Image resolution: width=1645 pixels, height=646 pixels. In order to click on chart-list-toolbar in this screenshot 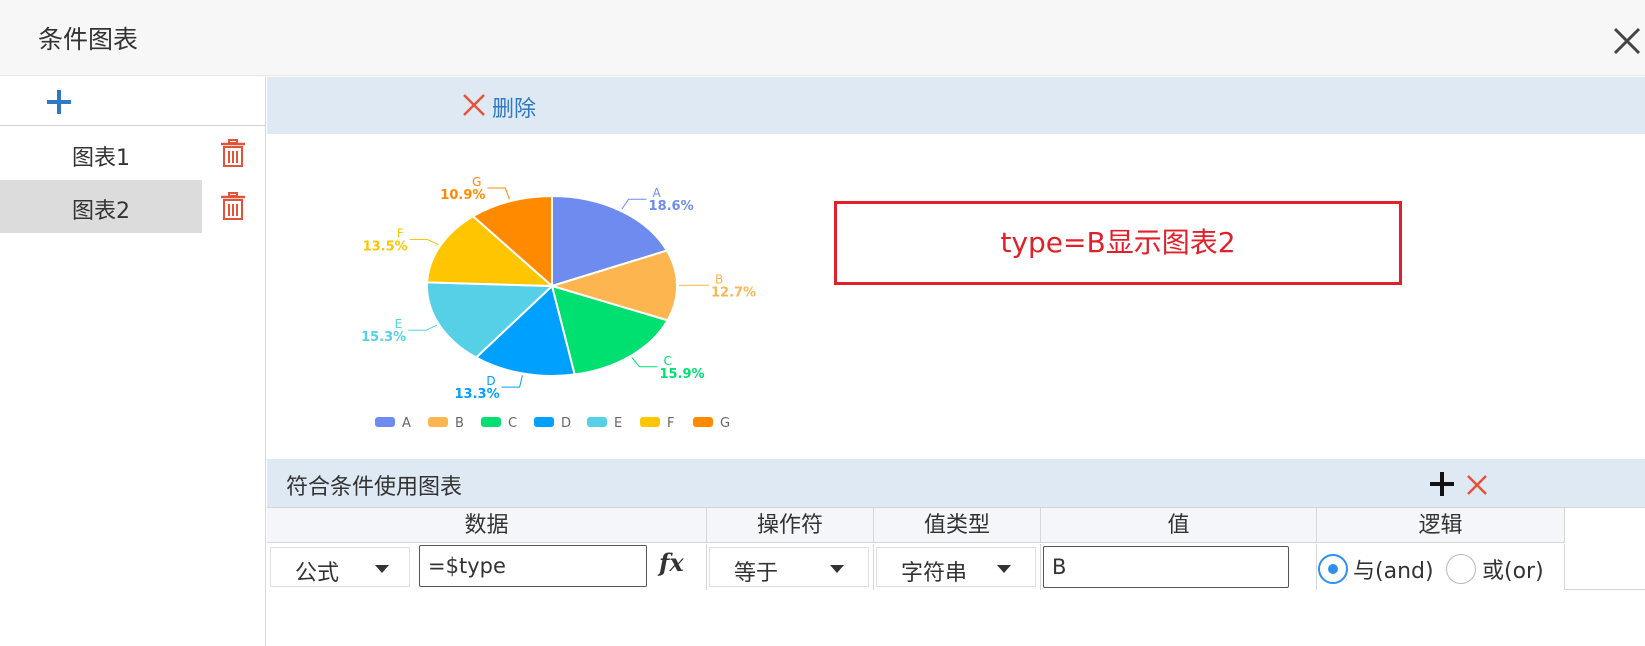, I will do `click(132, 101)`.